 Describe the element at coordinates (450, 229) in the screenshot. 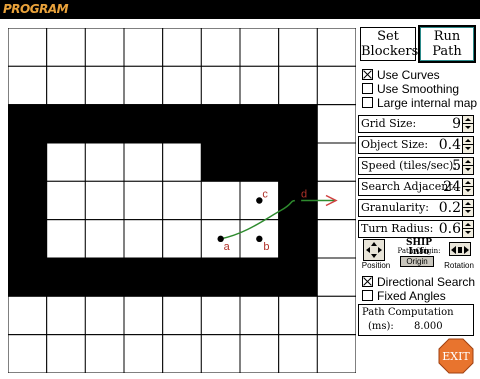

I see `param-value: 0.6` at that location.